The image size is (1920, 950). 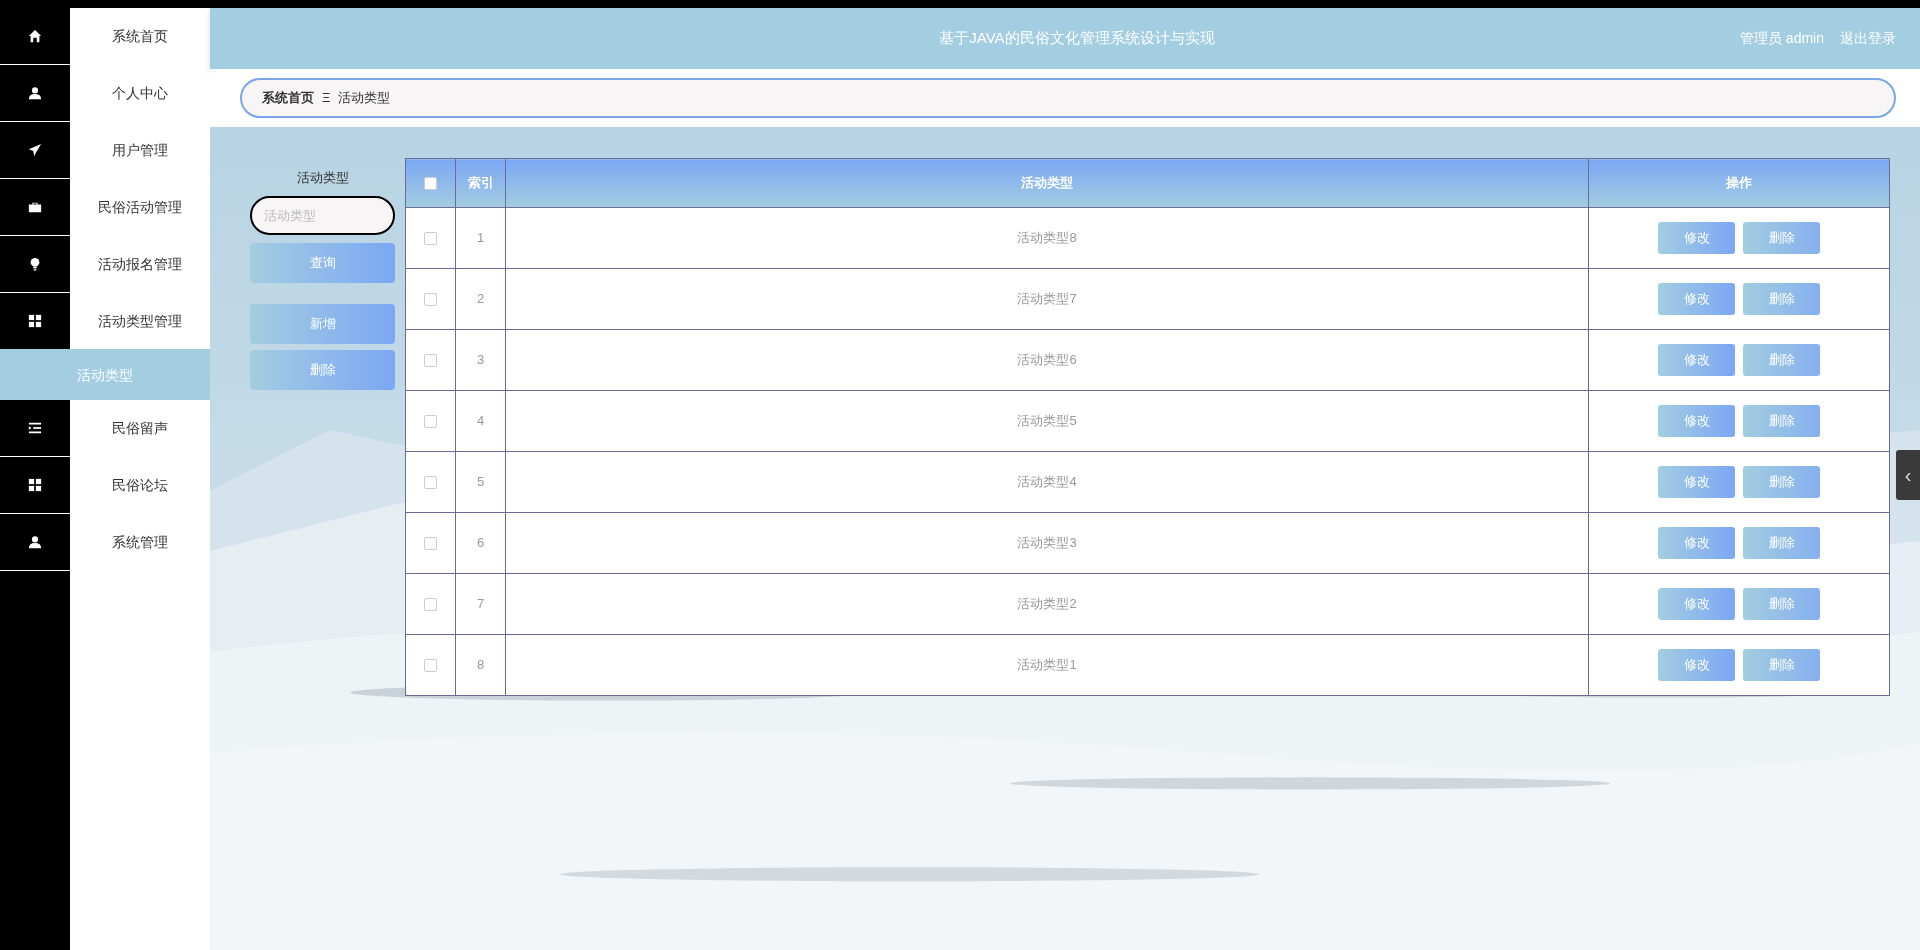 What do you see at coordinates (480, 482) in the screenshot?
I see `table-cell: 5` at bounding box center [480, 482].